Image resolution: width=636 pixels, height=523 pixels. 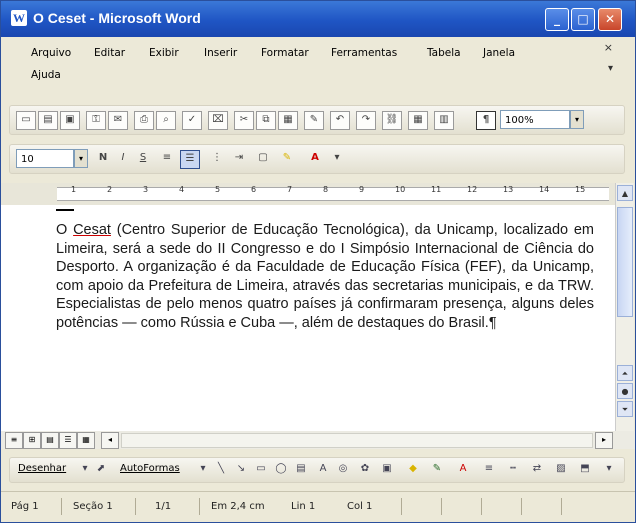 What do you see at coordinates (109, 53) in the screenshot?
I see `menu-editar: Editar` at bounding box center [109, 53].